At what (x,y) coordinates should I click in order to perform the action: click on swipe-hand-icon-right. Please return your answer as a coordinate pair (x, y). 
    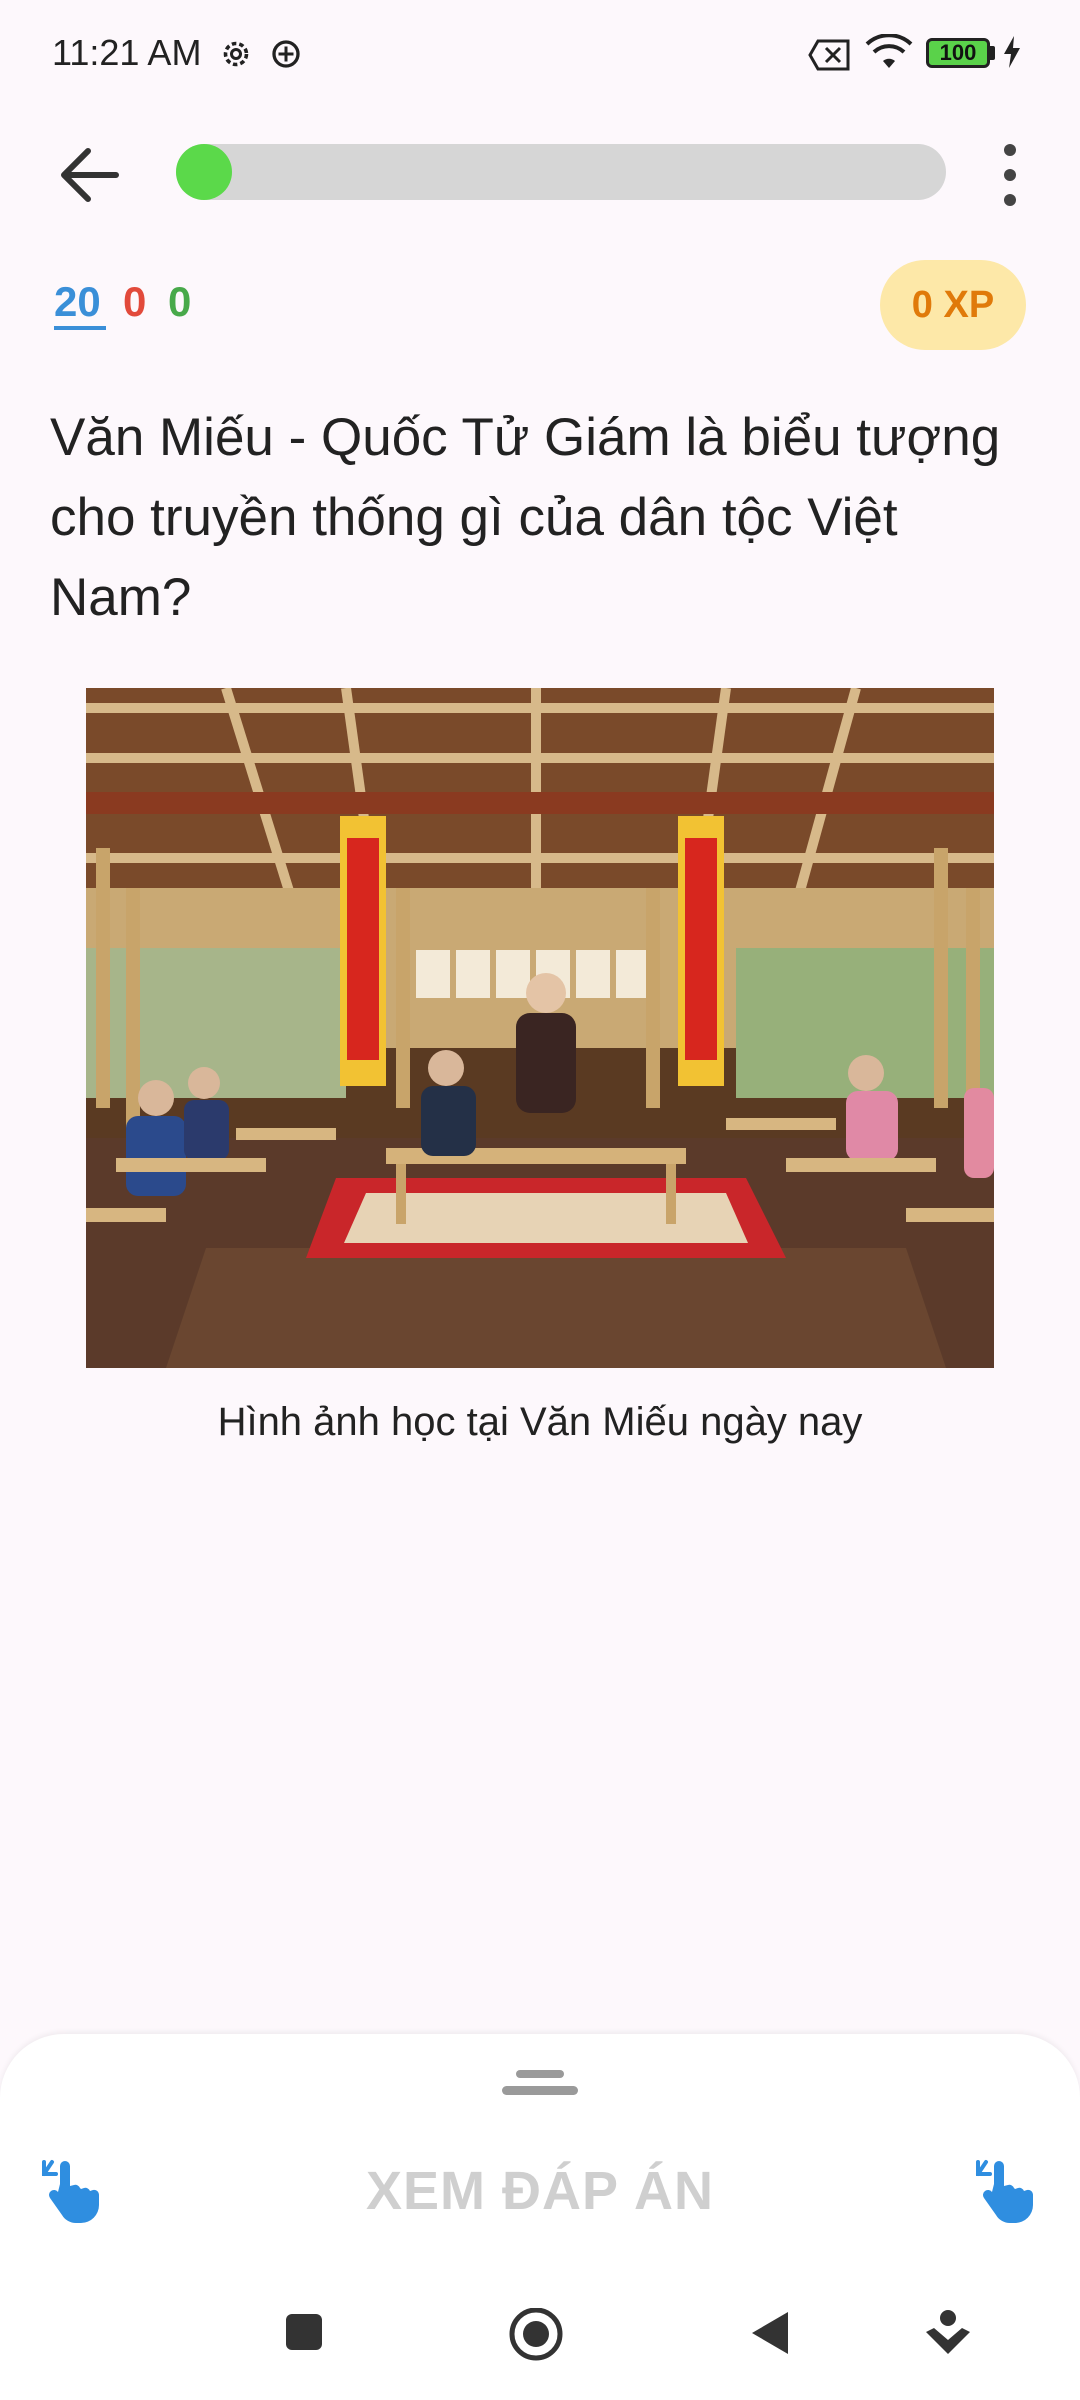
    Looking at the image, I should click on (1008, 2192).